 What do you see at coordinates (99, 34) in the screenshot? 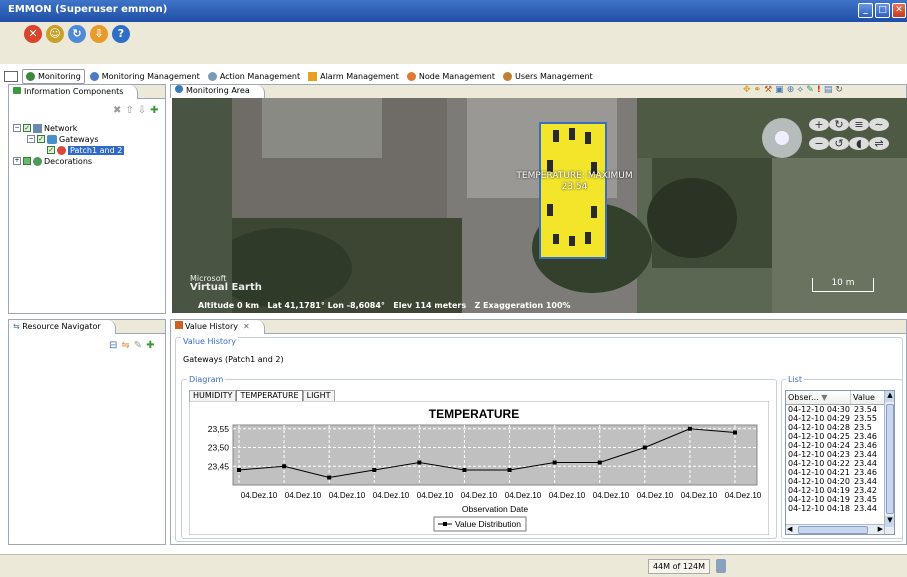
I see `export-icon: ⇩` at bounding box center [99, 34].